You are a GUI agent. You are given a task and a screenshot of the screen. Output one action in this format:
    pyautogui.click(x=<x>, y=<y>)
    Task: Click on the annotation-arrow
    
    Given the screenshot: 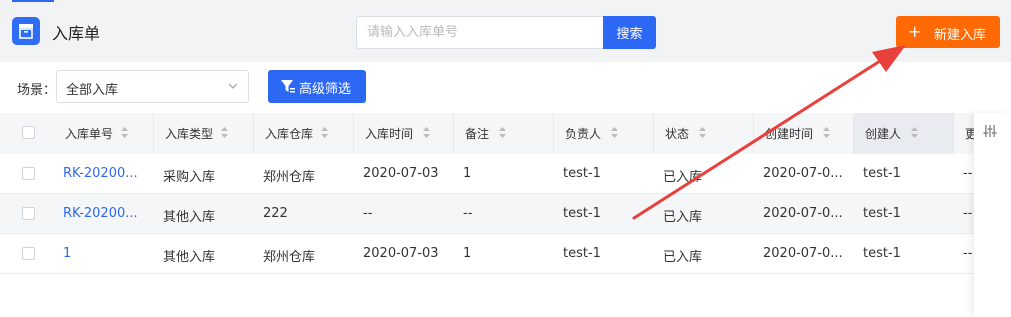 What is the action you would take?
    pyautogui.click(x=769, y=132)
    